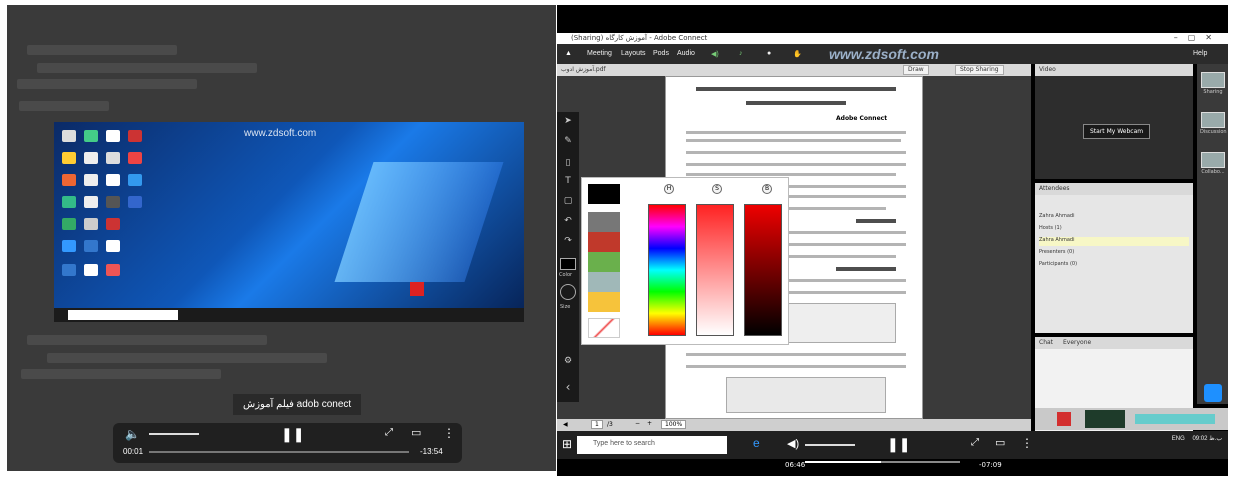 This screenshot has width=1233, height=480. Describe the element at coordinates (637, 423) in the screenshot. I see `zoom-out-icon: −` at that location.